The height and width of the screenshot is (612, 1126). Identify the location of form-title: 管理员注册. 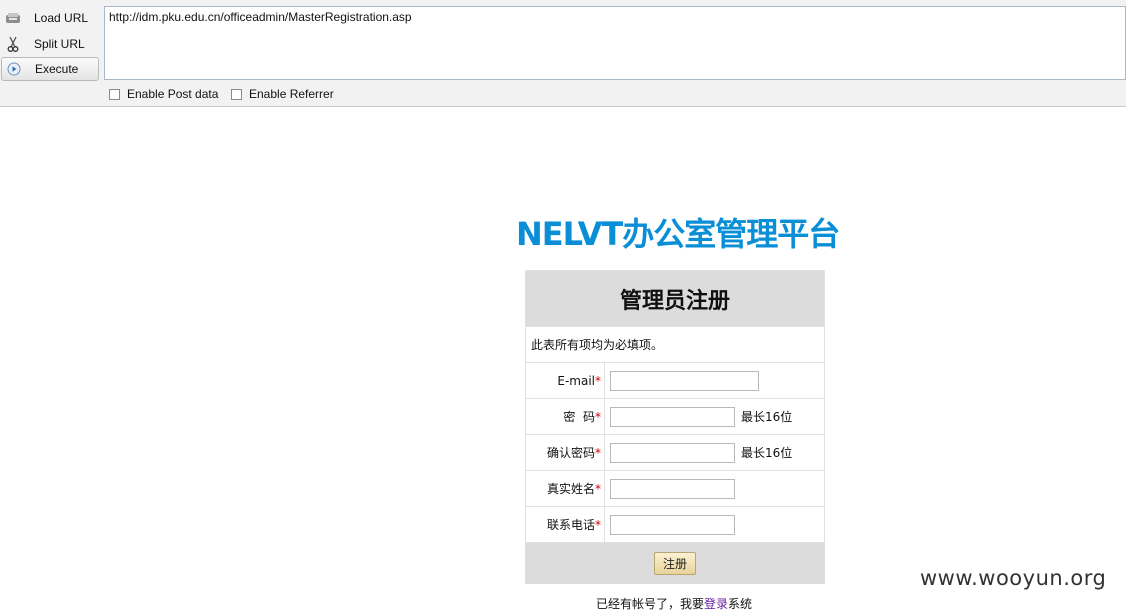
(675, 298).